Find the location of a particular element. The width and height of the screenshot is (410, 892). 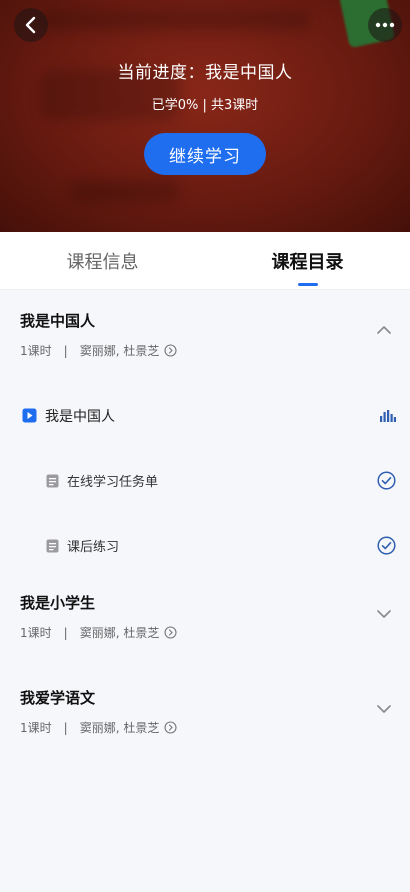

more-dots-icon is located at coordinates (385, 25).